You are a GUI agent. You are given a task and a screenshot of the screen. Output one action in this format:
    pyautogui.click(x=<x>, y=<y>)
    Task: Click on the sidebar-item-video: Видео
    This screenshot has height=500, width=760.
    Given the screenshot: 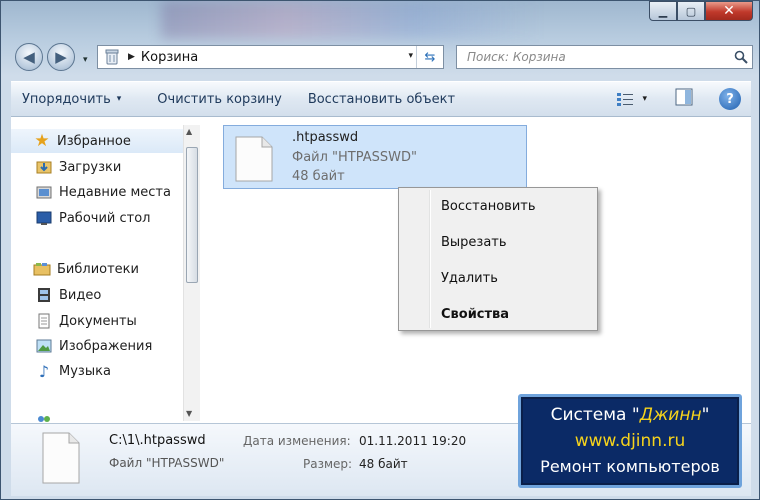 What is the action you would take?
    pyautogui.click(x=97, y=295)
    